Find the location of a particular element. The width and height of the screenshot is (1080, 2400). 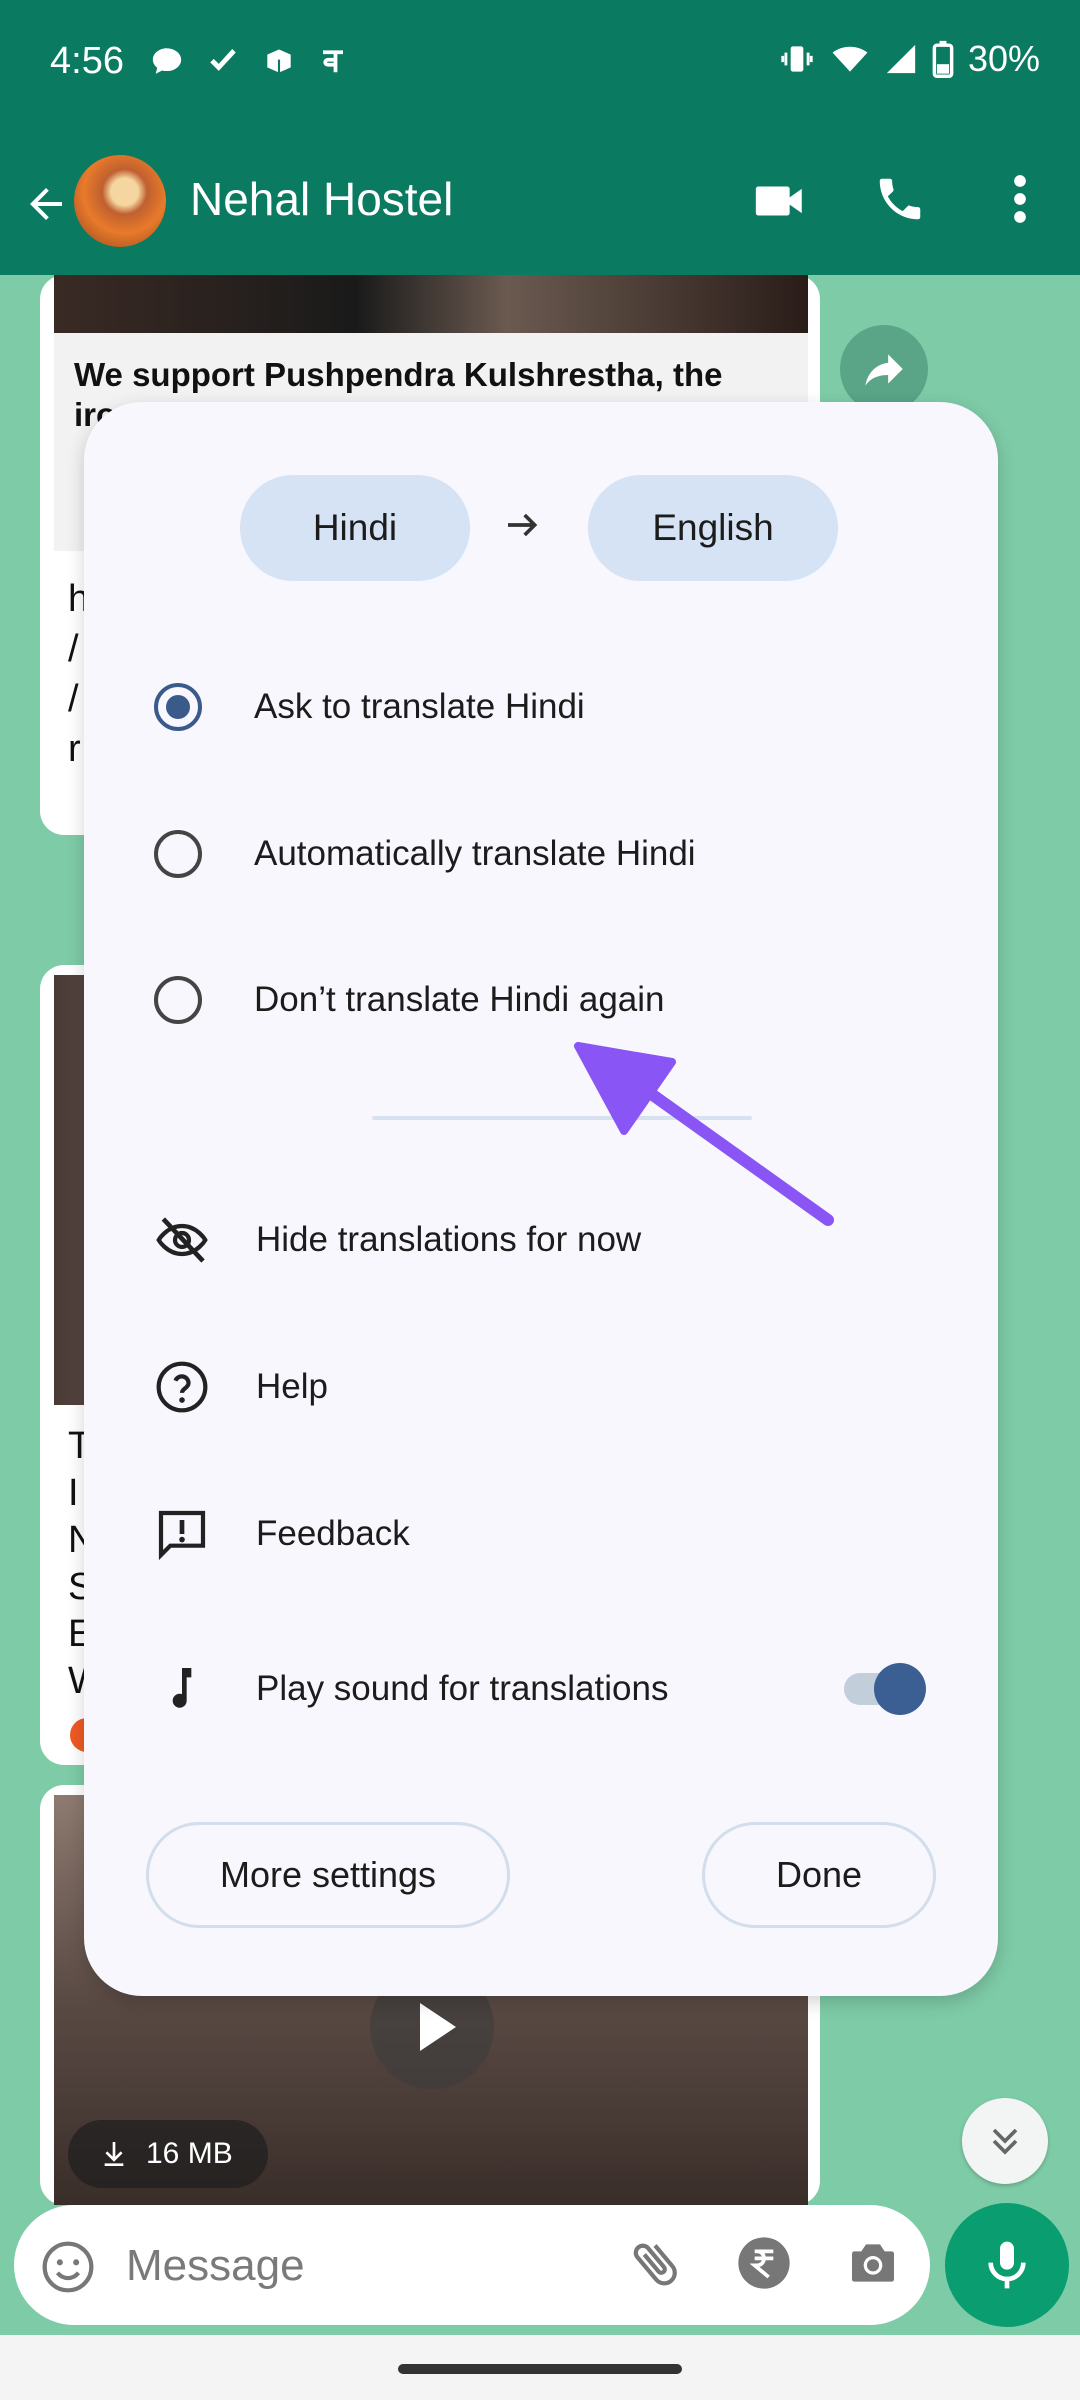

forward-arrow-icon is located at coordinates (884, 370).